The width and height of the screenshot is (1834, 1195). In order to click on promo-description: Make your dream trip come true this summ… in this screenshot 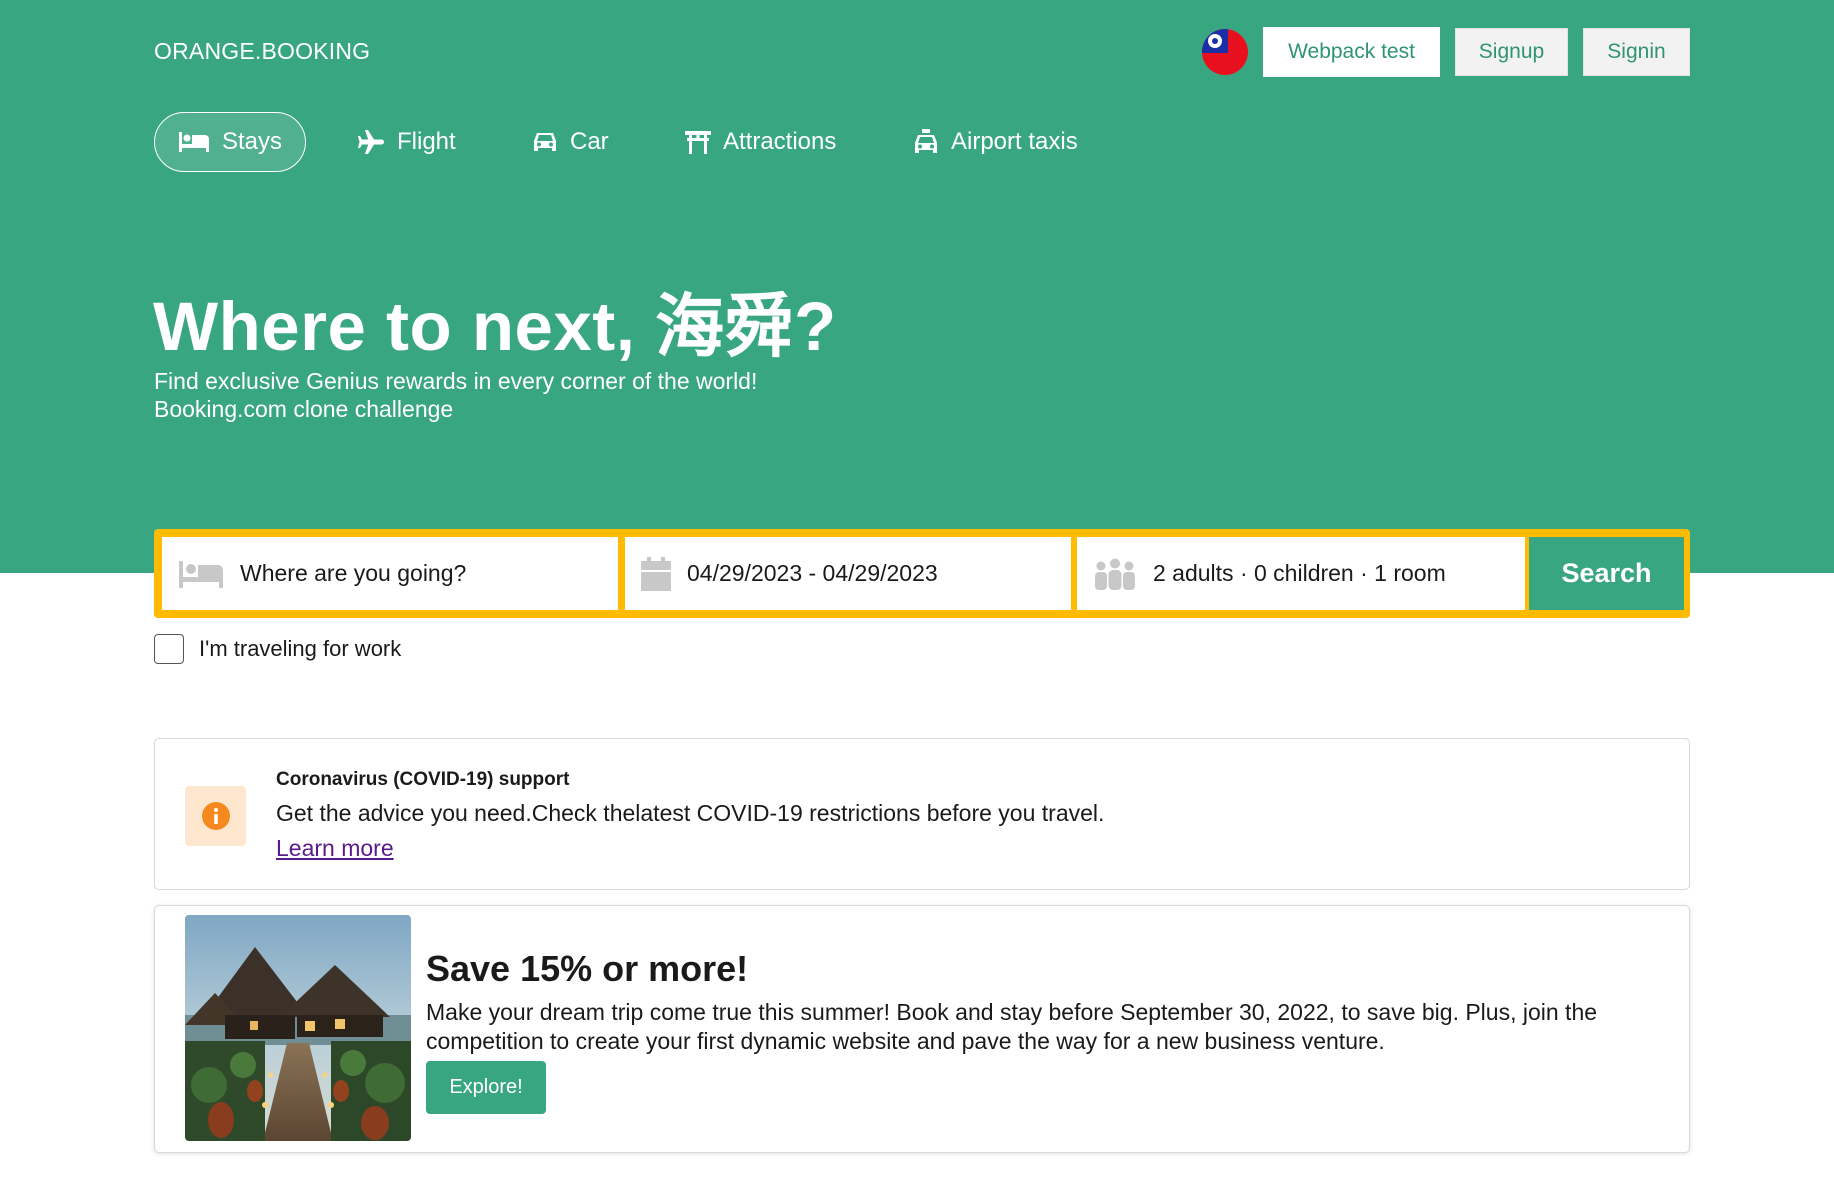, I will do `click(1012, 1026)`.